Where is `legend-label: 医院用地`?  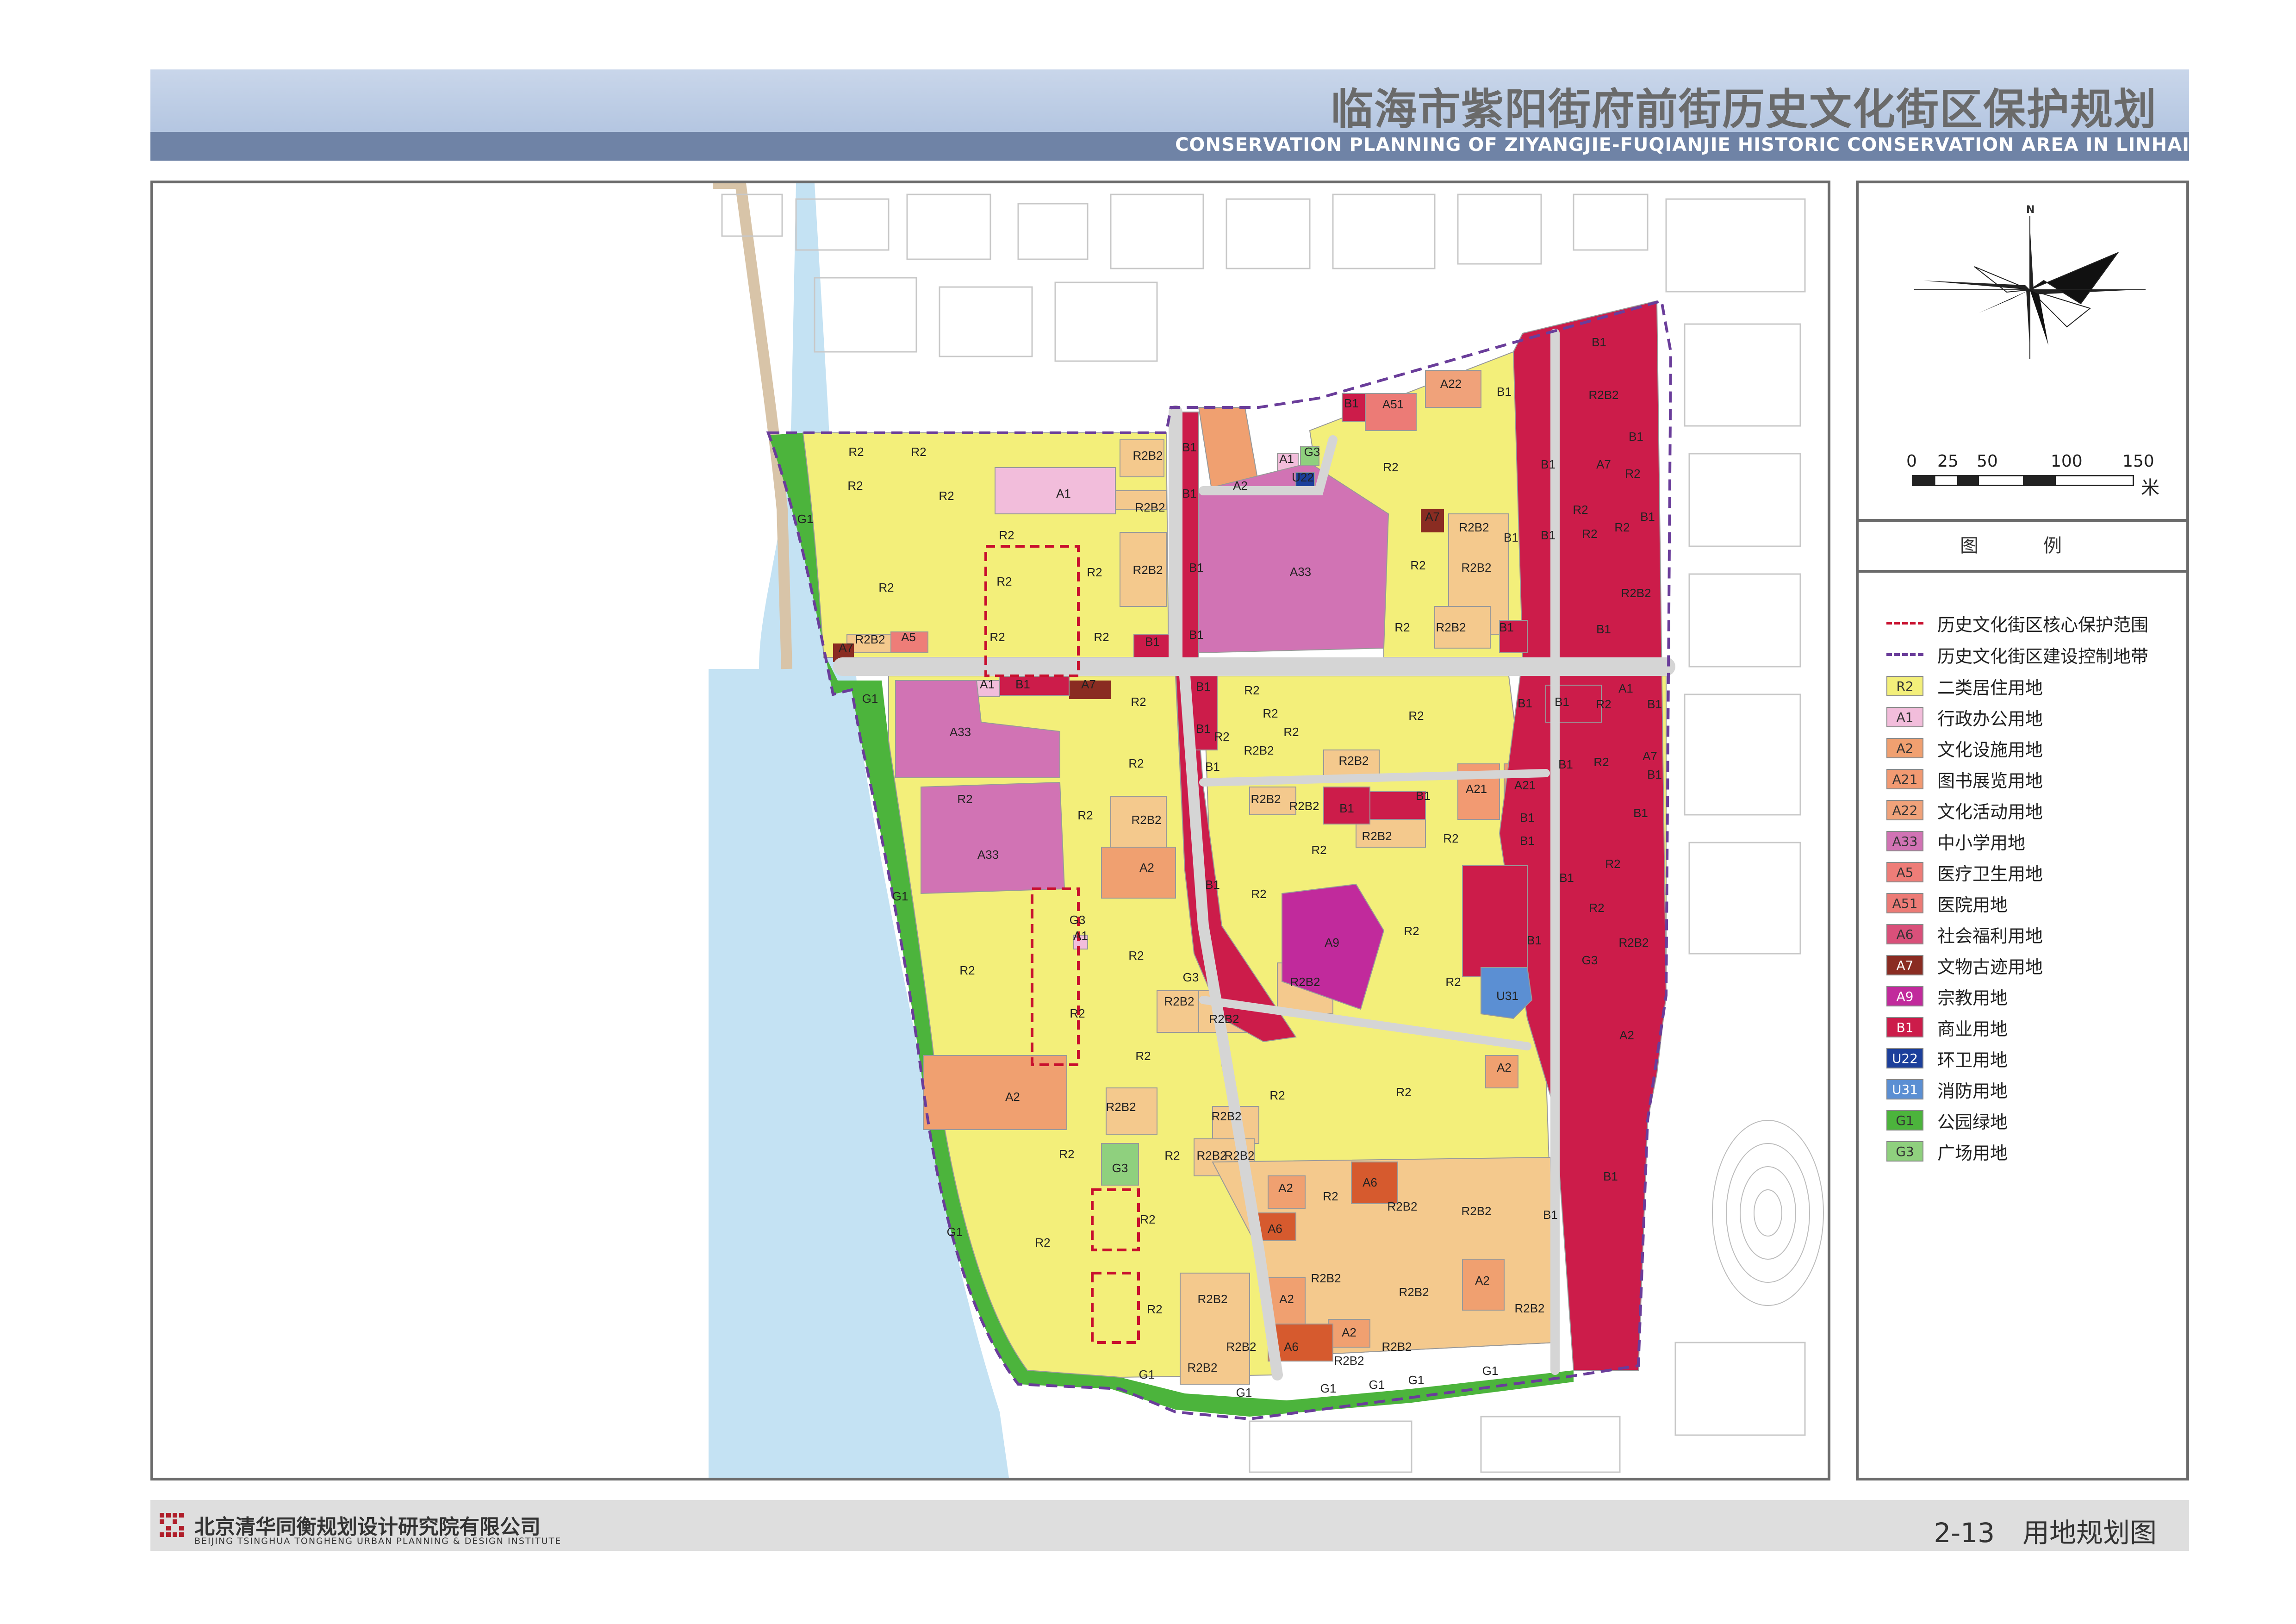
legend-label: 医院用地 is located at coordinates (1972, 904).